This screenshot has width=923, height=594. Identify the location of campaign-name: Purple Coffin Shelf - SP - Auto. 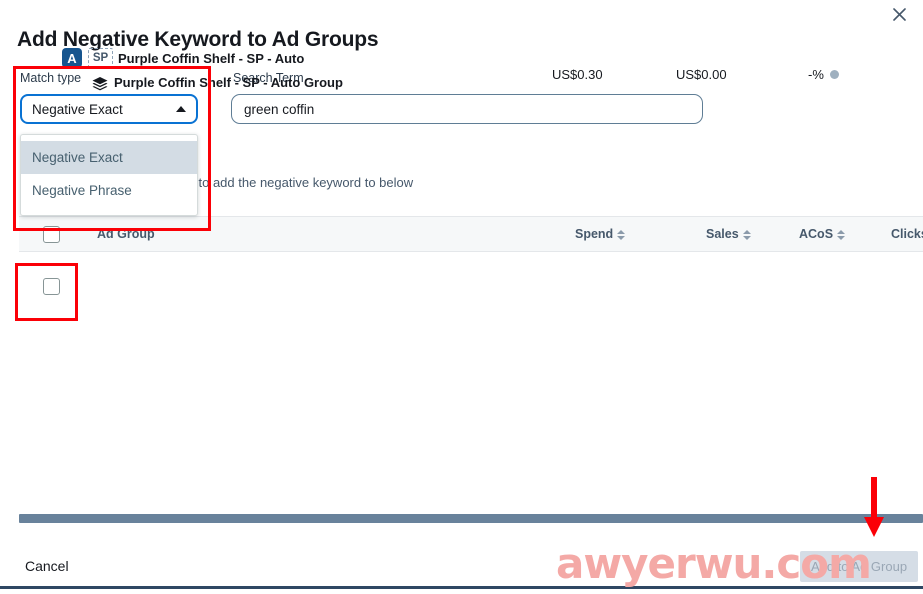
(211, 58).